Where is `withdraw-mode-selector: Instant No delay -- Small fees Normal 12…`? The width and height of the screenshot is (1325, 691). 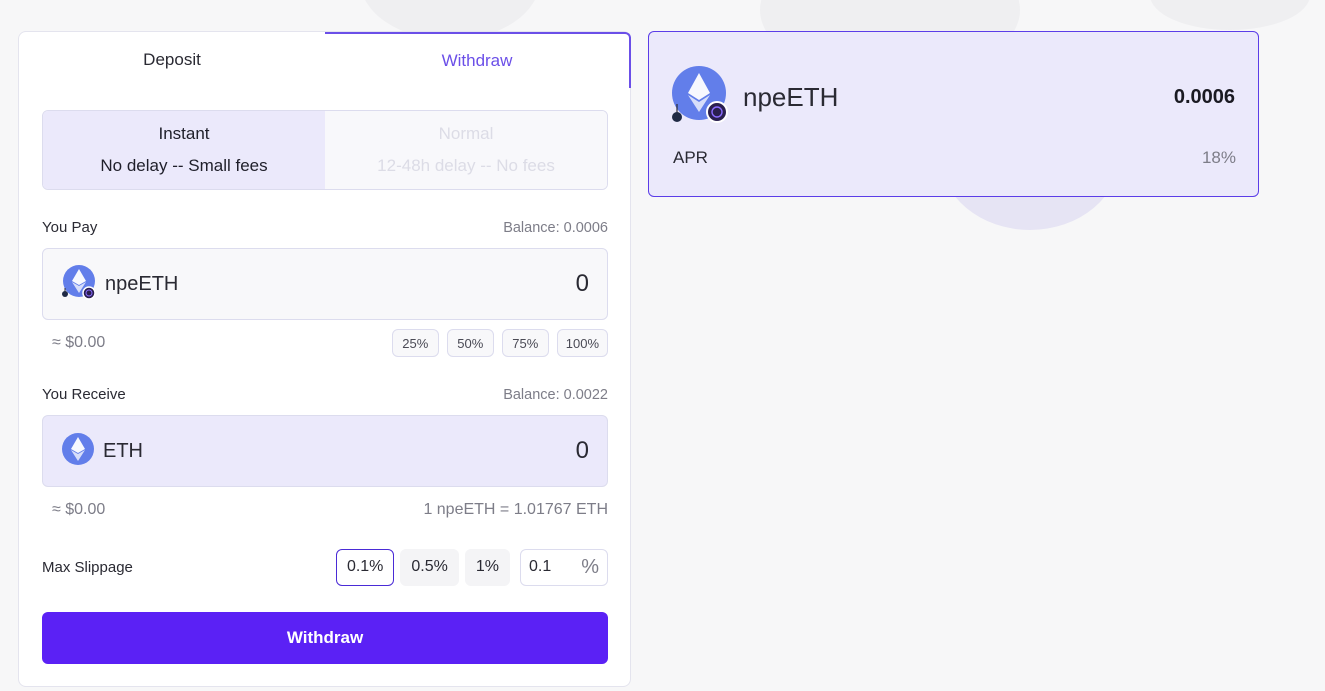
withdraw-mode-selector: Instant No delay -- Small fees Normal 12… is located at coordinates (325, 150).